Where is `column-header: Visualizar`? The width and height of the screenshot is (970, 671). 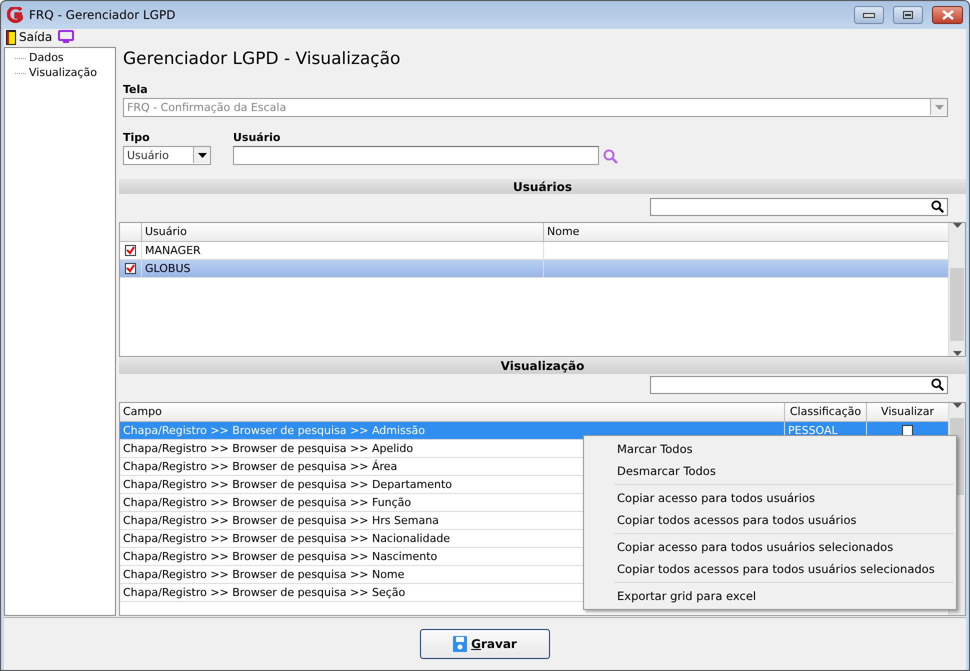
column-header: Visualizar is located at coordinates (907, 411).